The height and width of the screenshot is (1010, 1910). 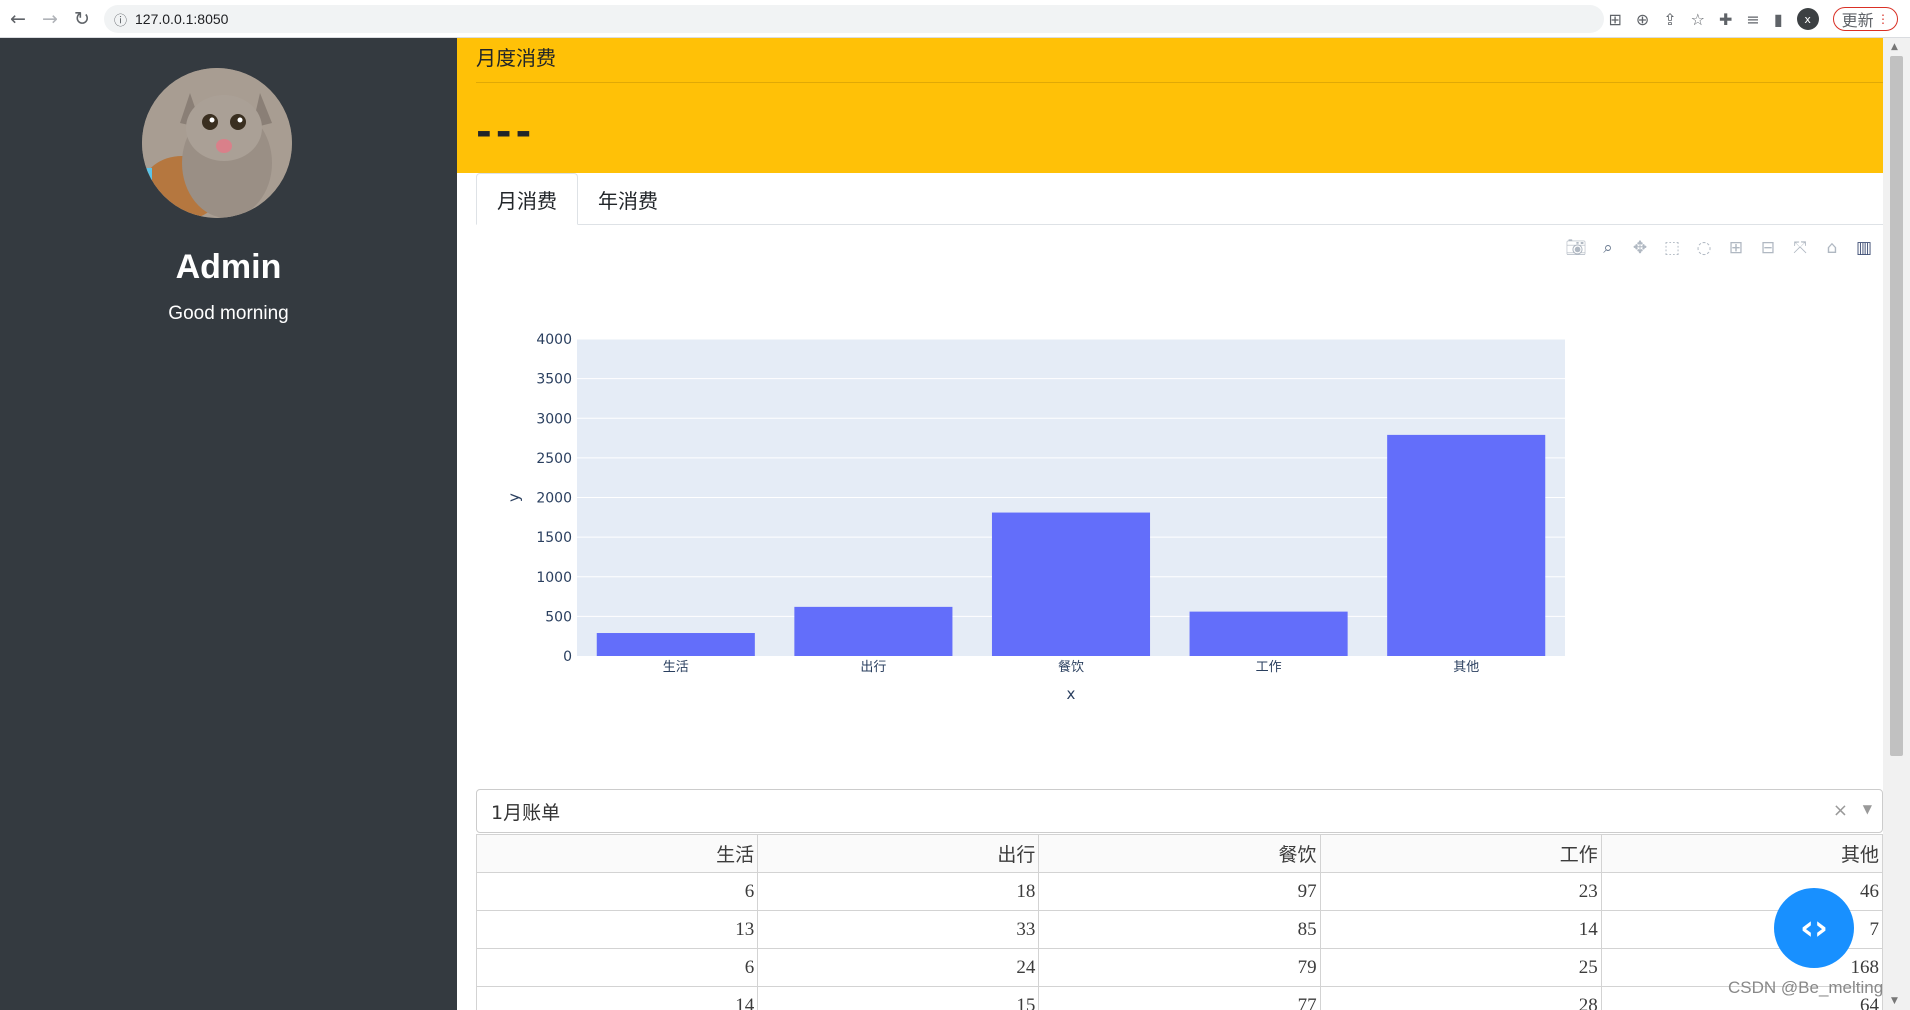 I want to click on table-row: 13 33 85 14 7, so click(x=1179, y=929).